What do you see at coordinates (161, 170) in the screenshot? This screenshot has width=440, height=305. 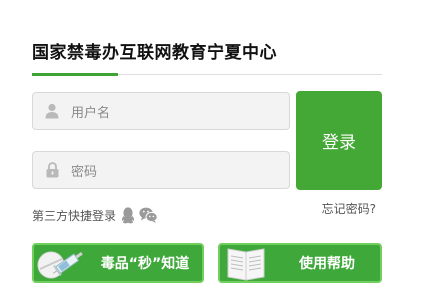 I see `password-field: 密码` at bounding box center [161, 170].